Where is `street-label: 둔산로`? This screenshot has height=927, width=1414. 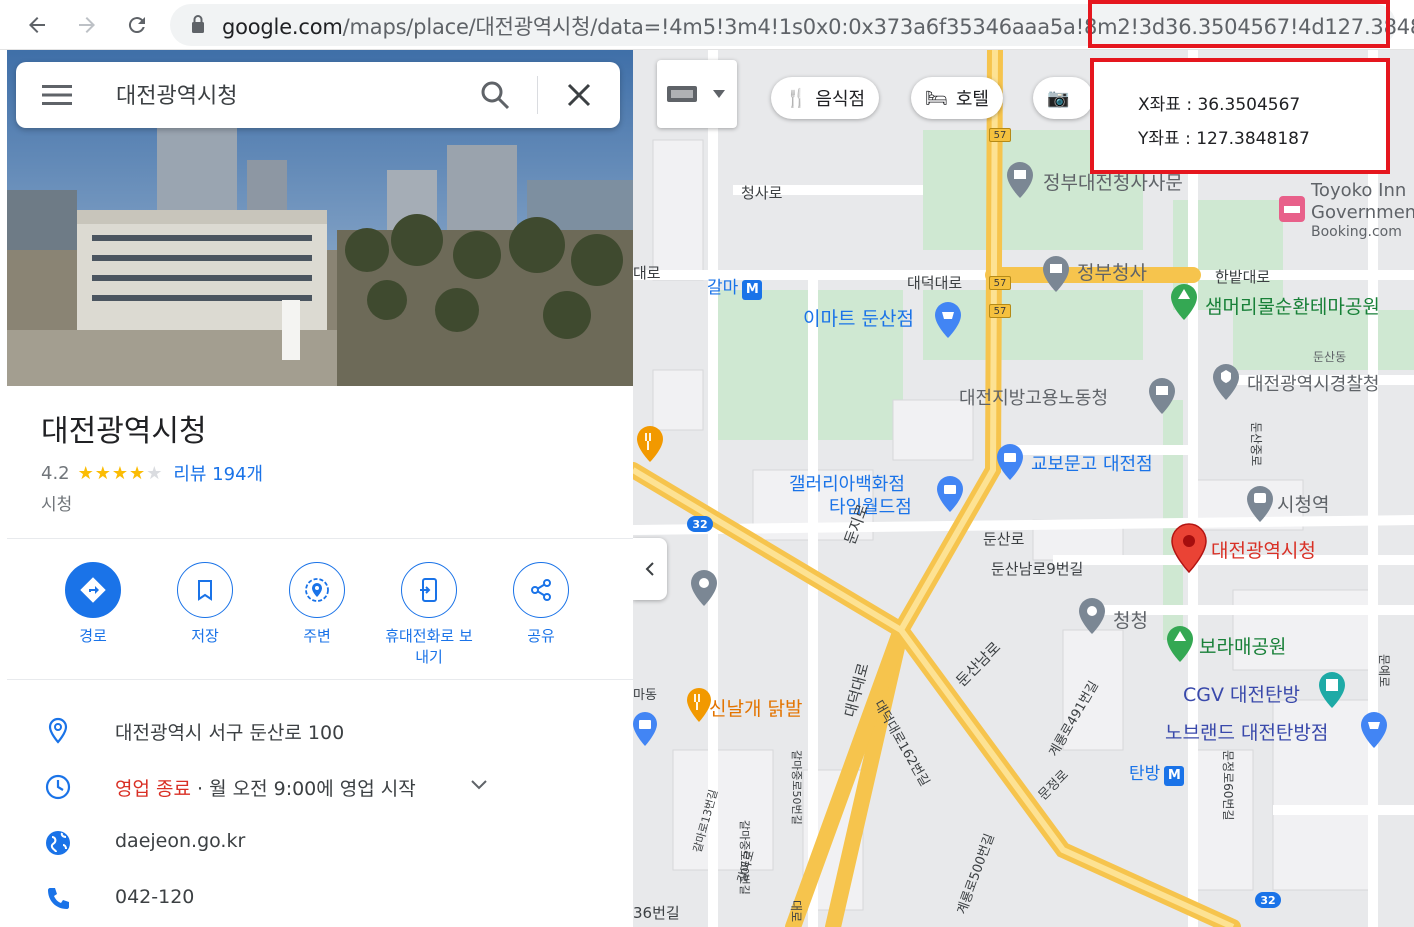
street-label: 둔산로 is located at coordinates (1004, 539).